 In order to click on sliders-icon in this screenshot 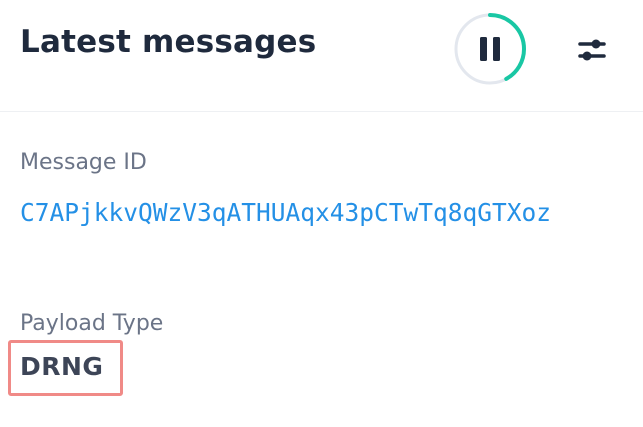, I will do `click(592, 50)`.